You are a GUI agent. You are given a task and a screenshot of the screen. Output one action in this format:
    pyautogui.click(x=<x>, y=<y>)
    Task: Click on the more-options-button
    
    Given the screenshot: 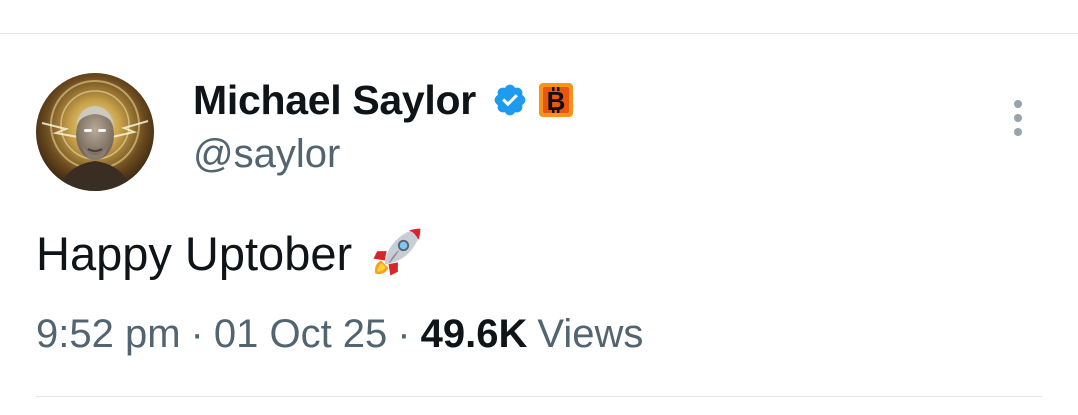 What is the action you would take?
    pyautogui.click(x=1018, y=118)
    